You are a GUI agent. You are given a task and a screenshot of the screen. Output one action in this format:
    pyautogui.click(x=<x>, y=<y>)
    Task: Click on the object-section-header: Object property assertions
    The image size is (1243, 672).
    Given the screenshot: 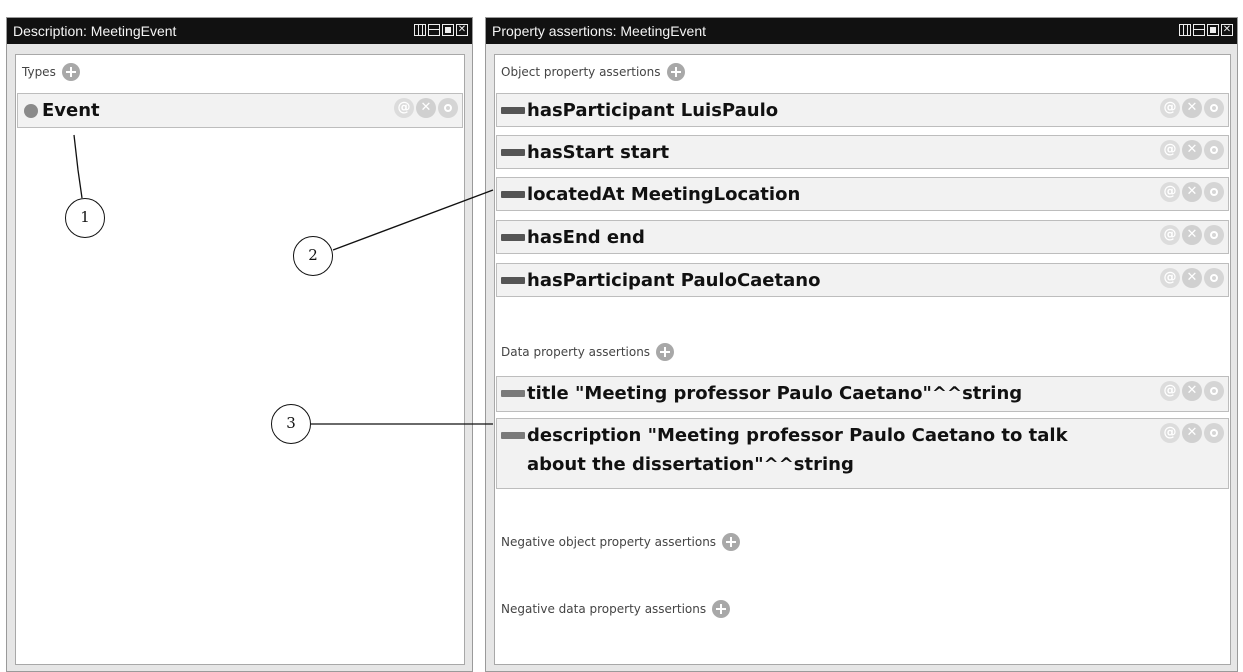 What is the action you would take?
    pyautogui.click(x=593, y=72)
    